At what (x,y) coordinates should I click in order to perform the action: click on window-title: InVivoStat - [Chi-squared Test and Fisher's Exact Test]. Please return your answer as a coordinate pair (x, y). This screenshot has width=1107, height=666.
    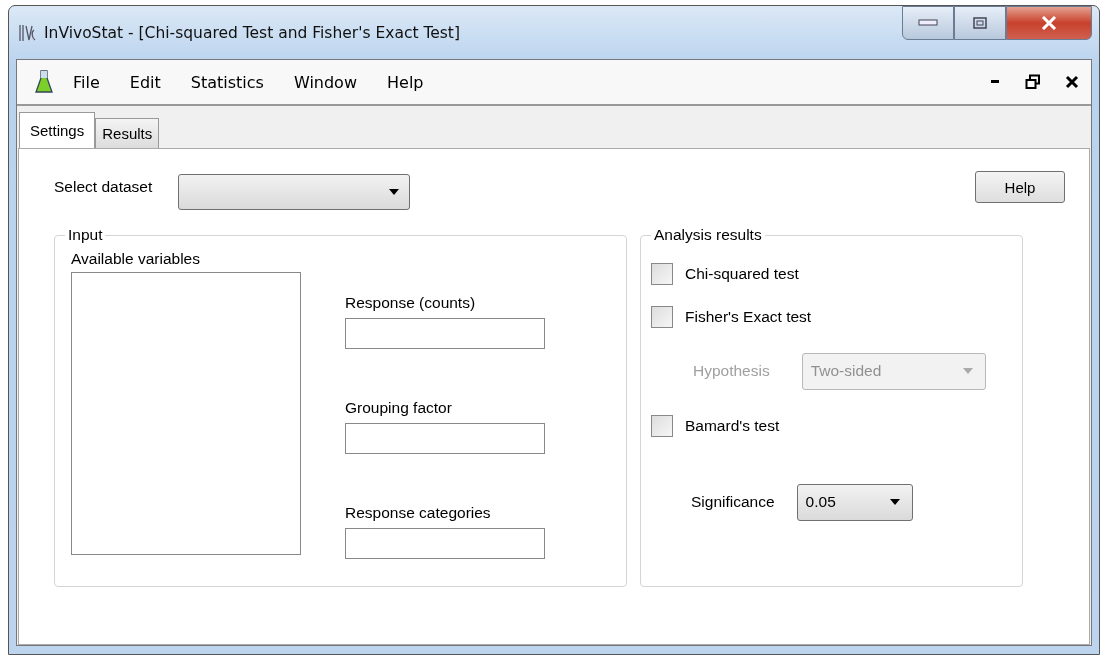
    Looking at the image, I should click on (252, 32).